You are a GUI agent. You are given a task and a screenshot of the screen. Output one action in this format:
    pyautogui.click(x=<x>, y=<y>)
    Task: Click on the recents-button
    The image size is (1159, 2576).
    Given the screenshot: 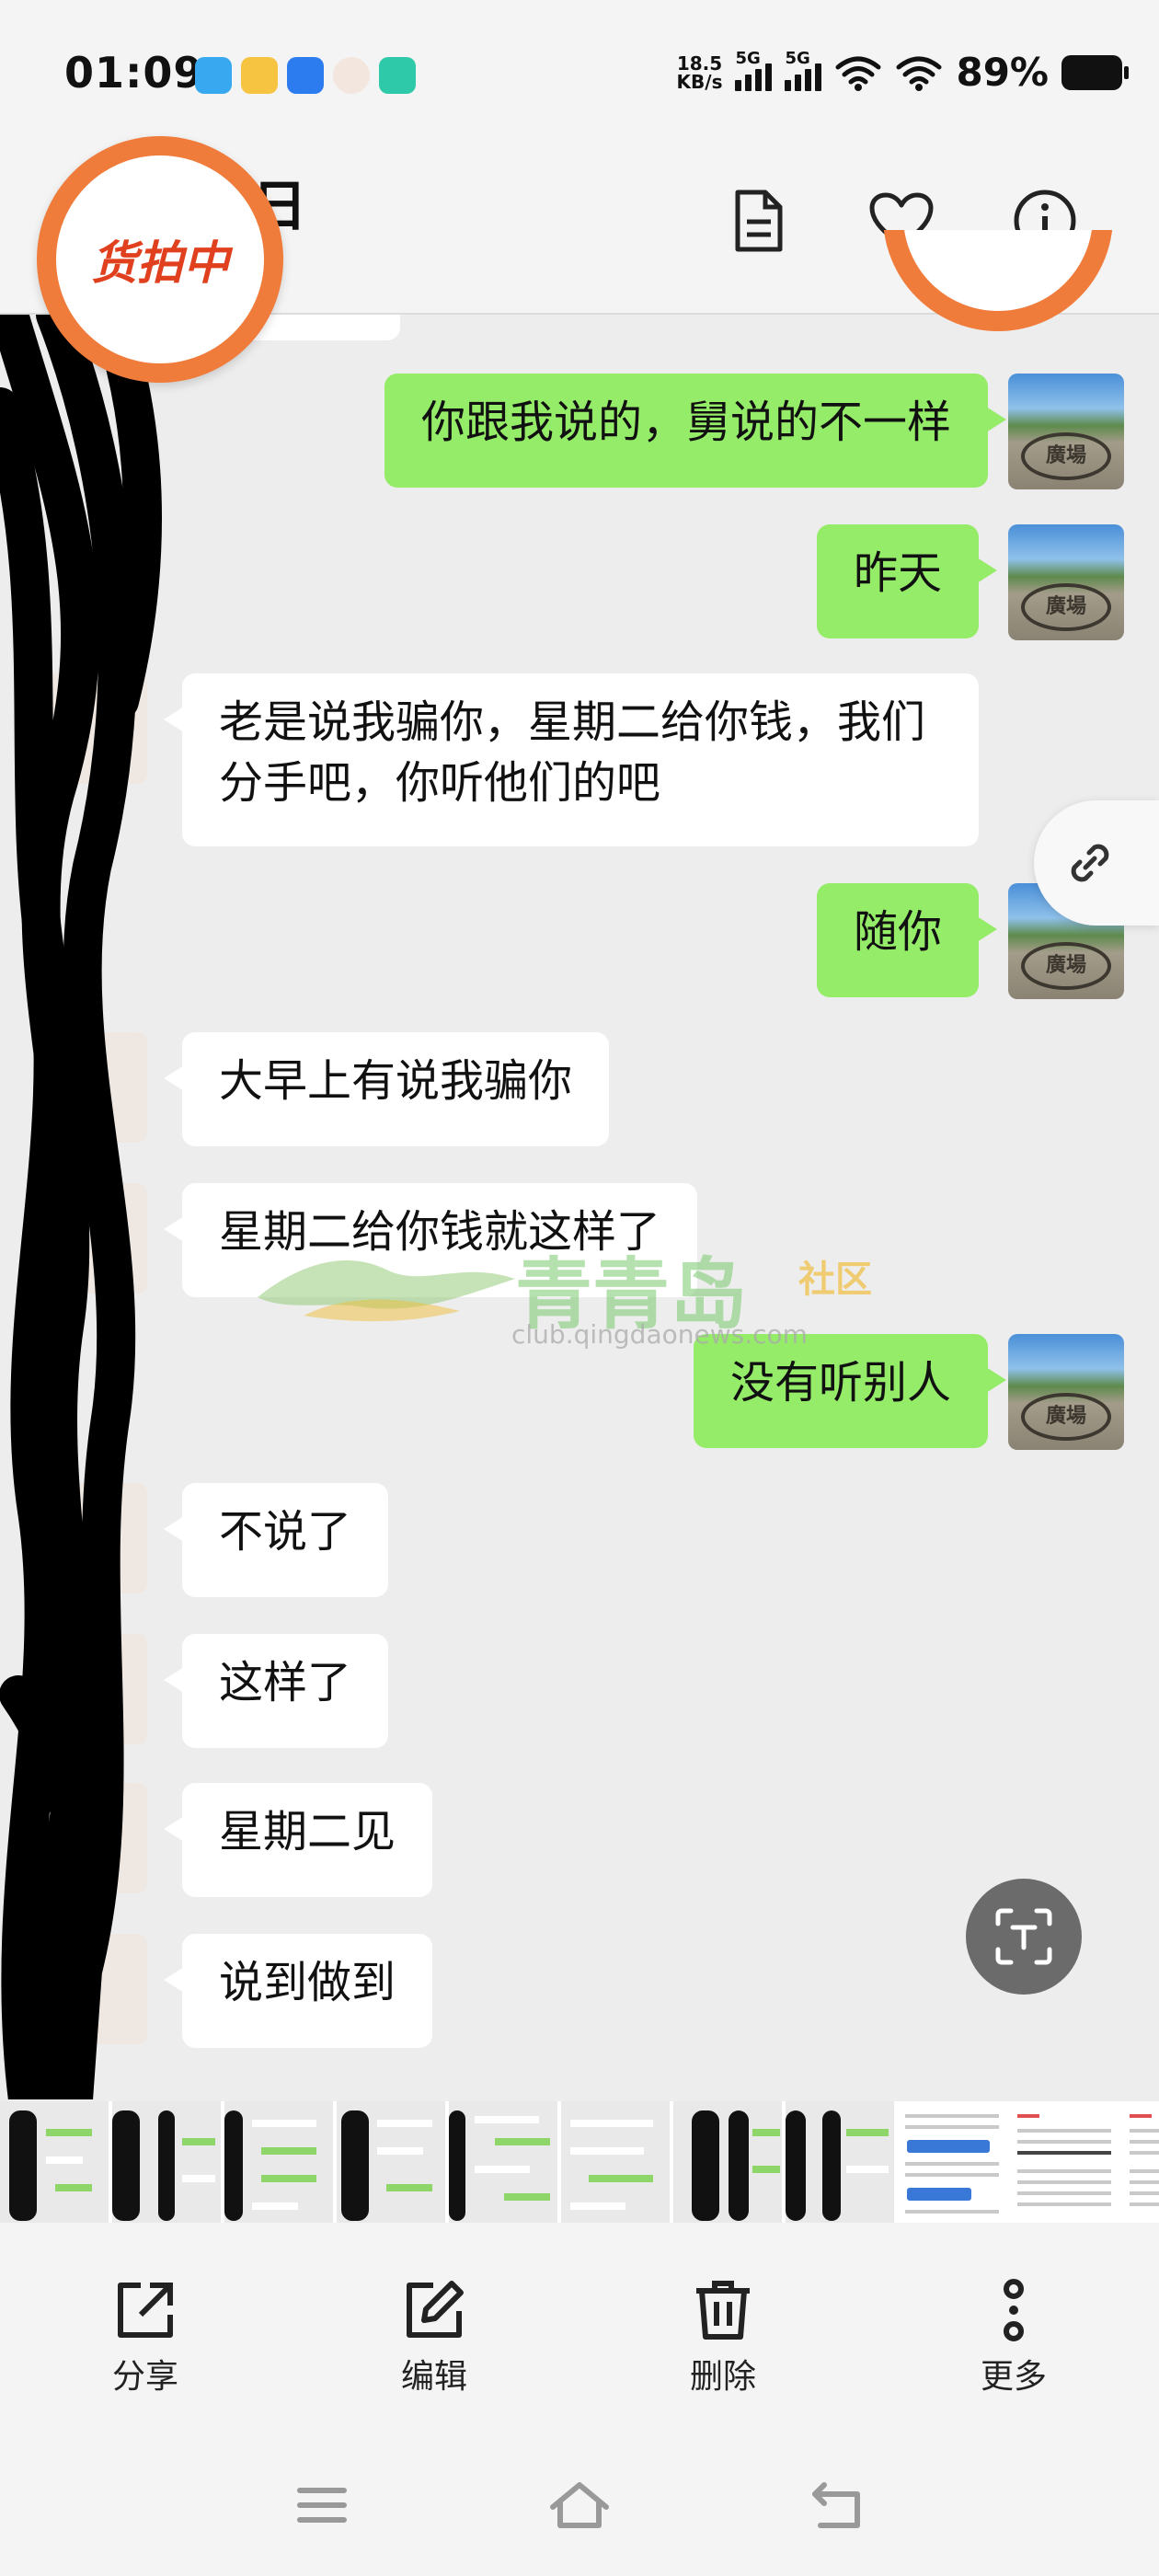 What is the action you would take?
    pyautogui.click(x=322, y=2505)
    